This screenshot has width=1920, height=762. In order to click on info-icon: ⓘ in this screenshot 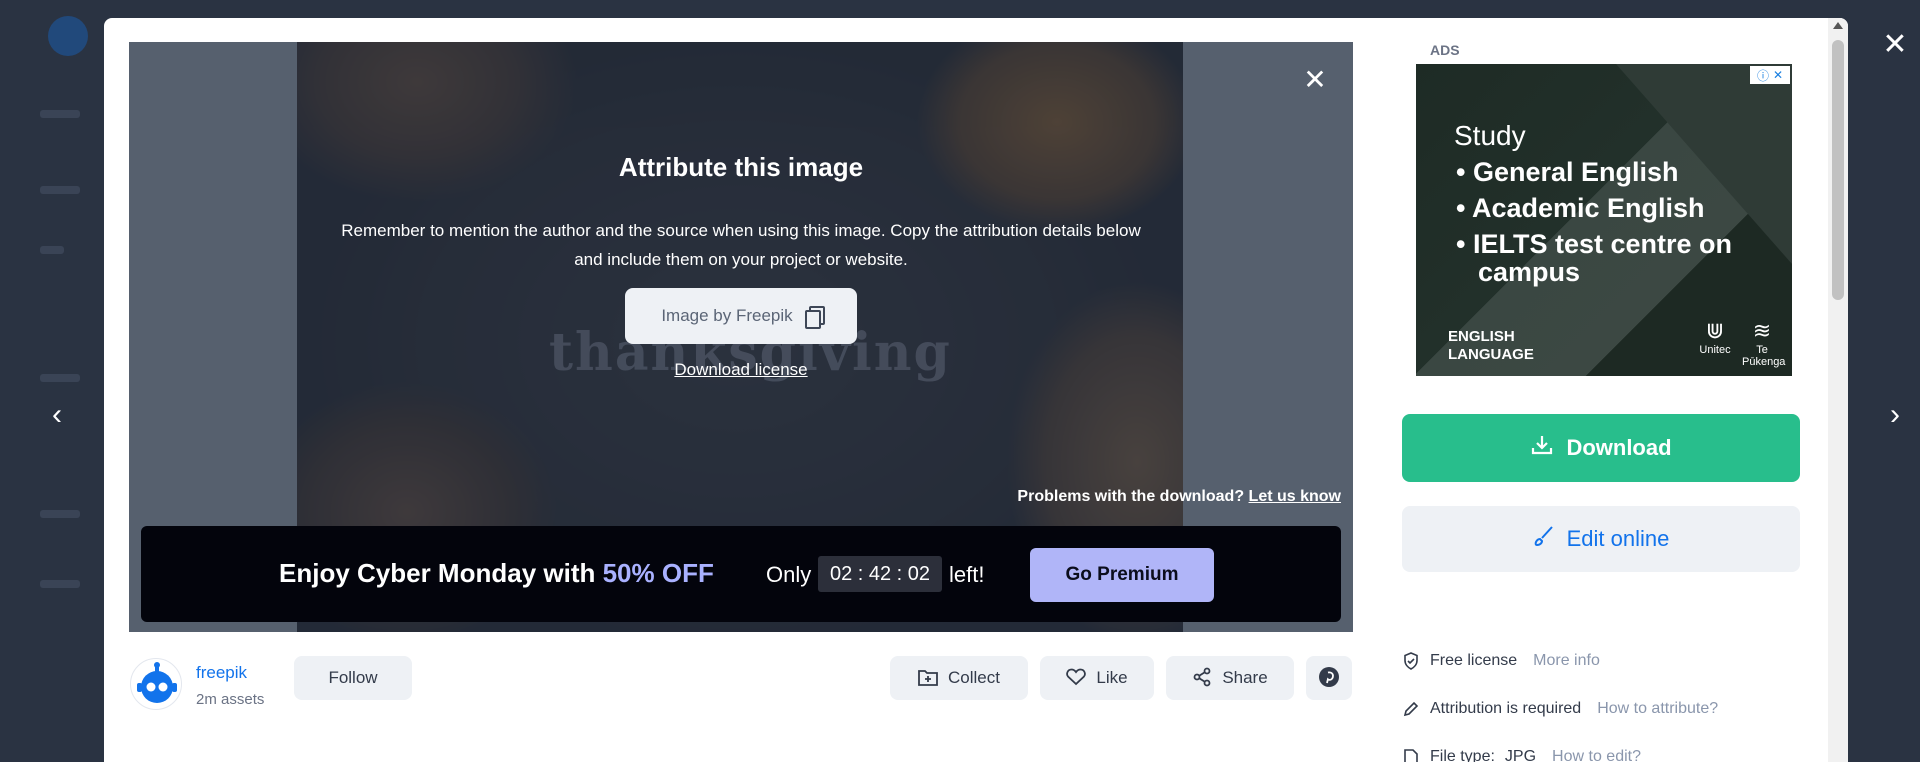, I will do `click(1763, 75)`.